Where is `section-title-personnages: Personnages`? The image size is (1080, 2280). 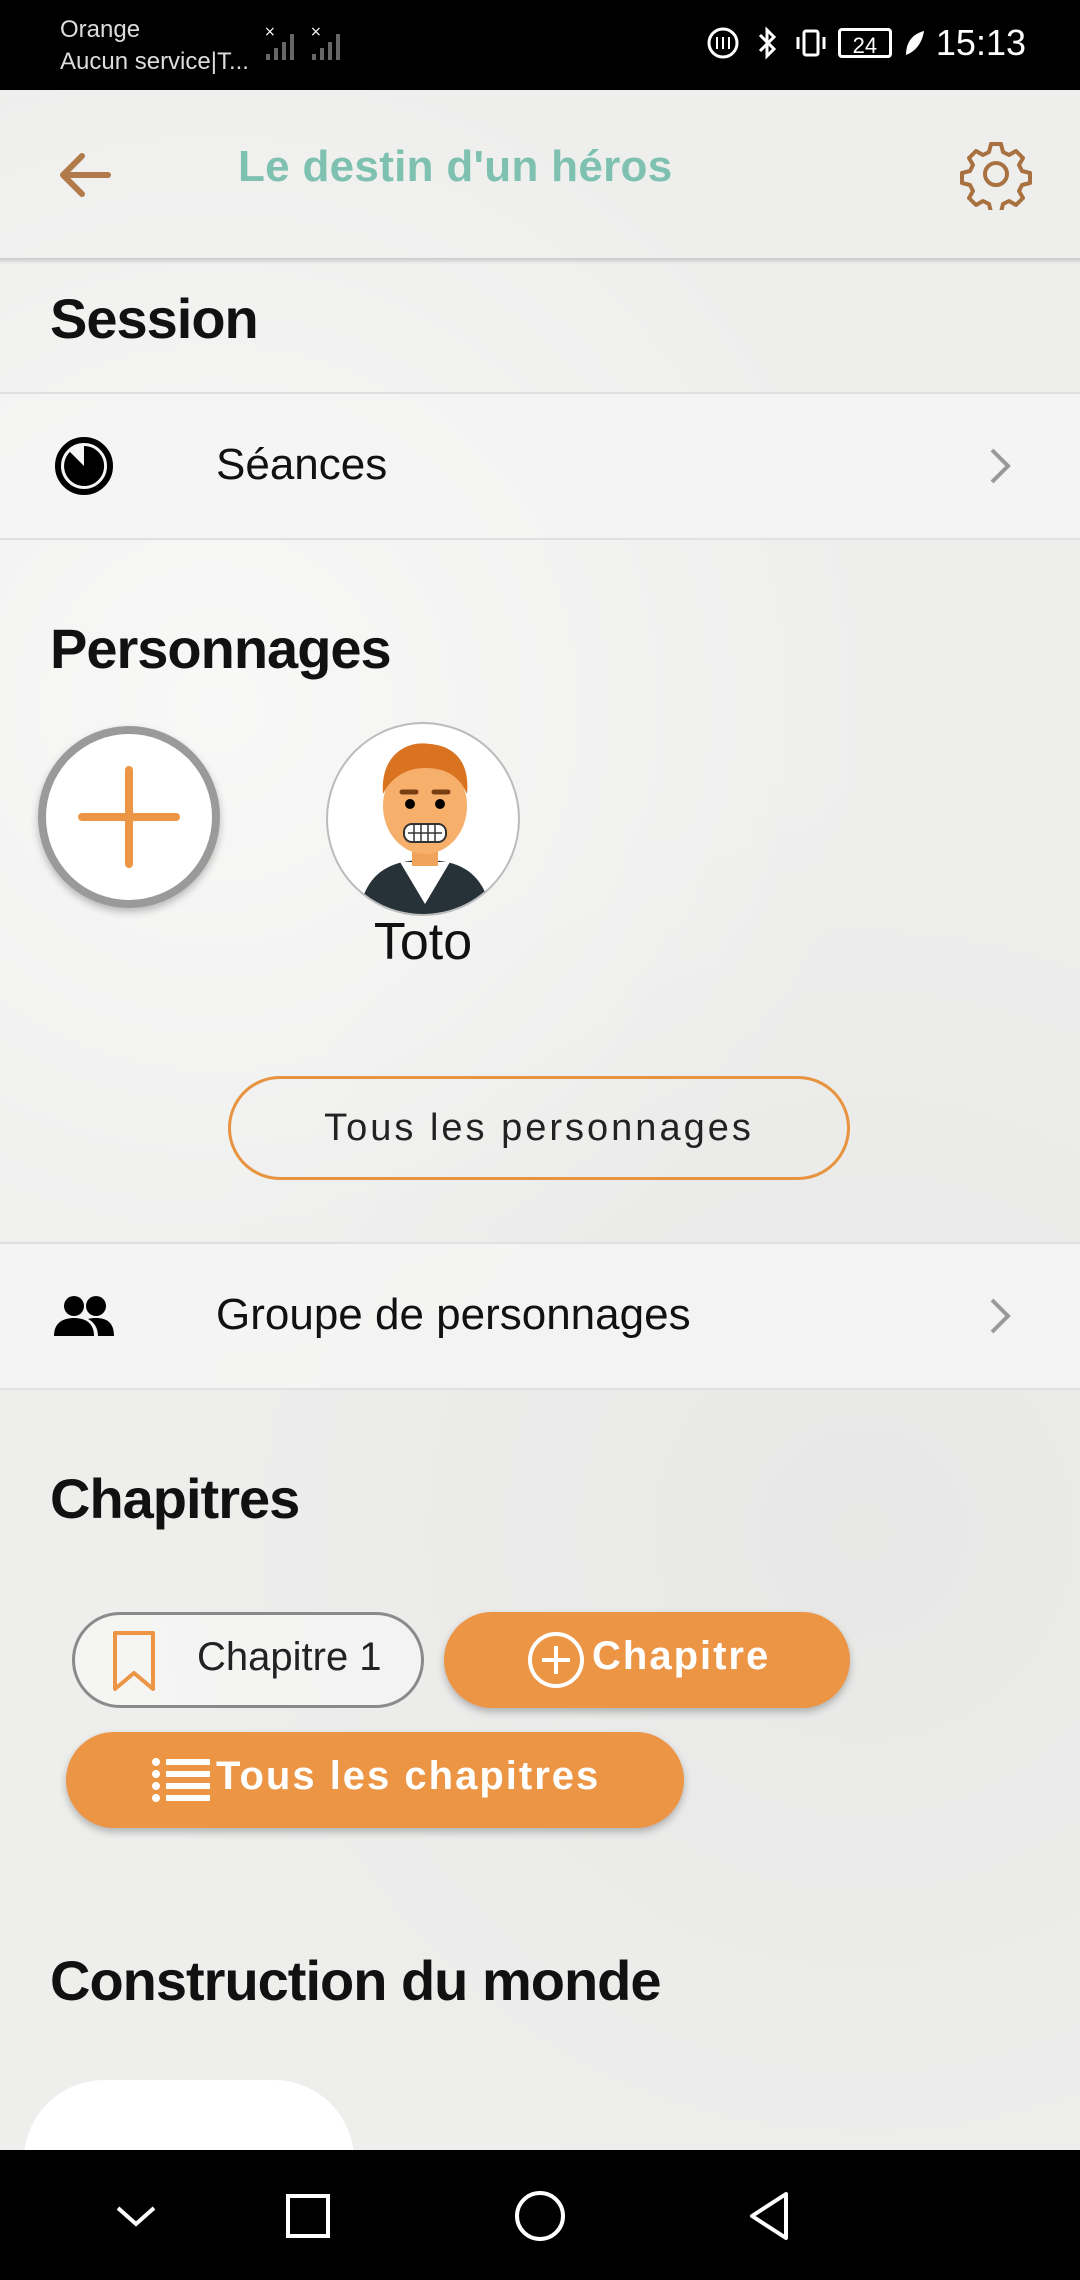 section-title-personnages: Personnages is located at coordinates (221, 648).